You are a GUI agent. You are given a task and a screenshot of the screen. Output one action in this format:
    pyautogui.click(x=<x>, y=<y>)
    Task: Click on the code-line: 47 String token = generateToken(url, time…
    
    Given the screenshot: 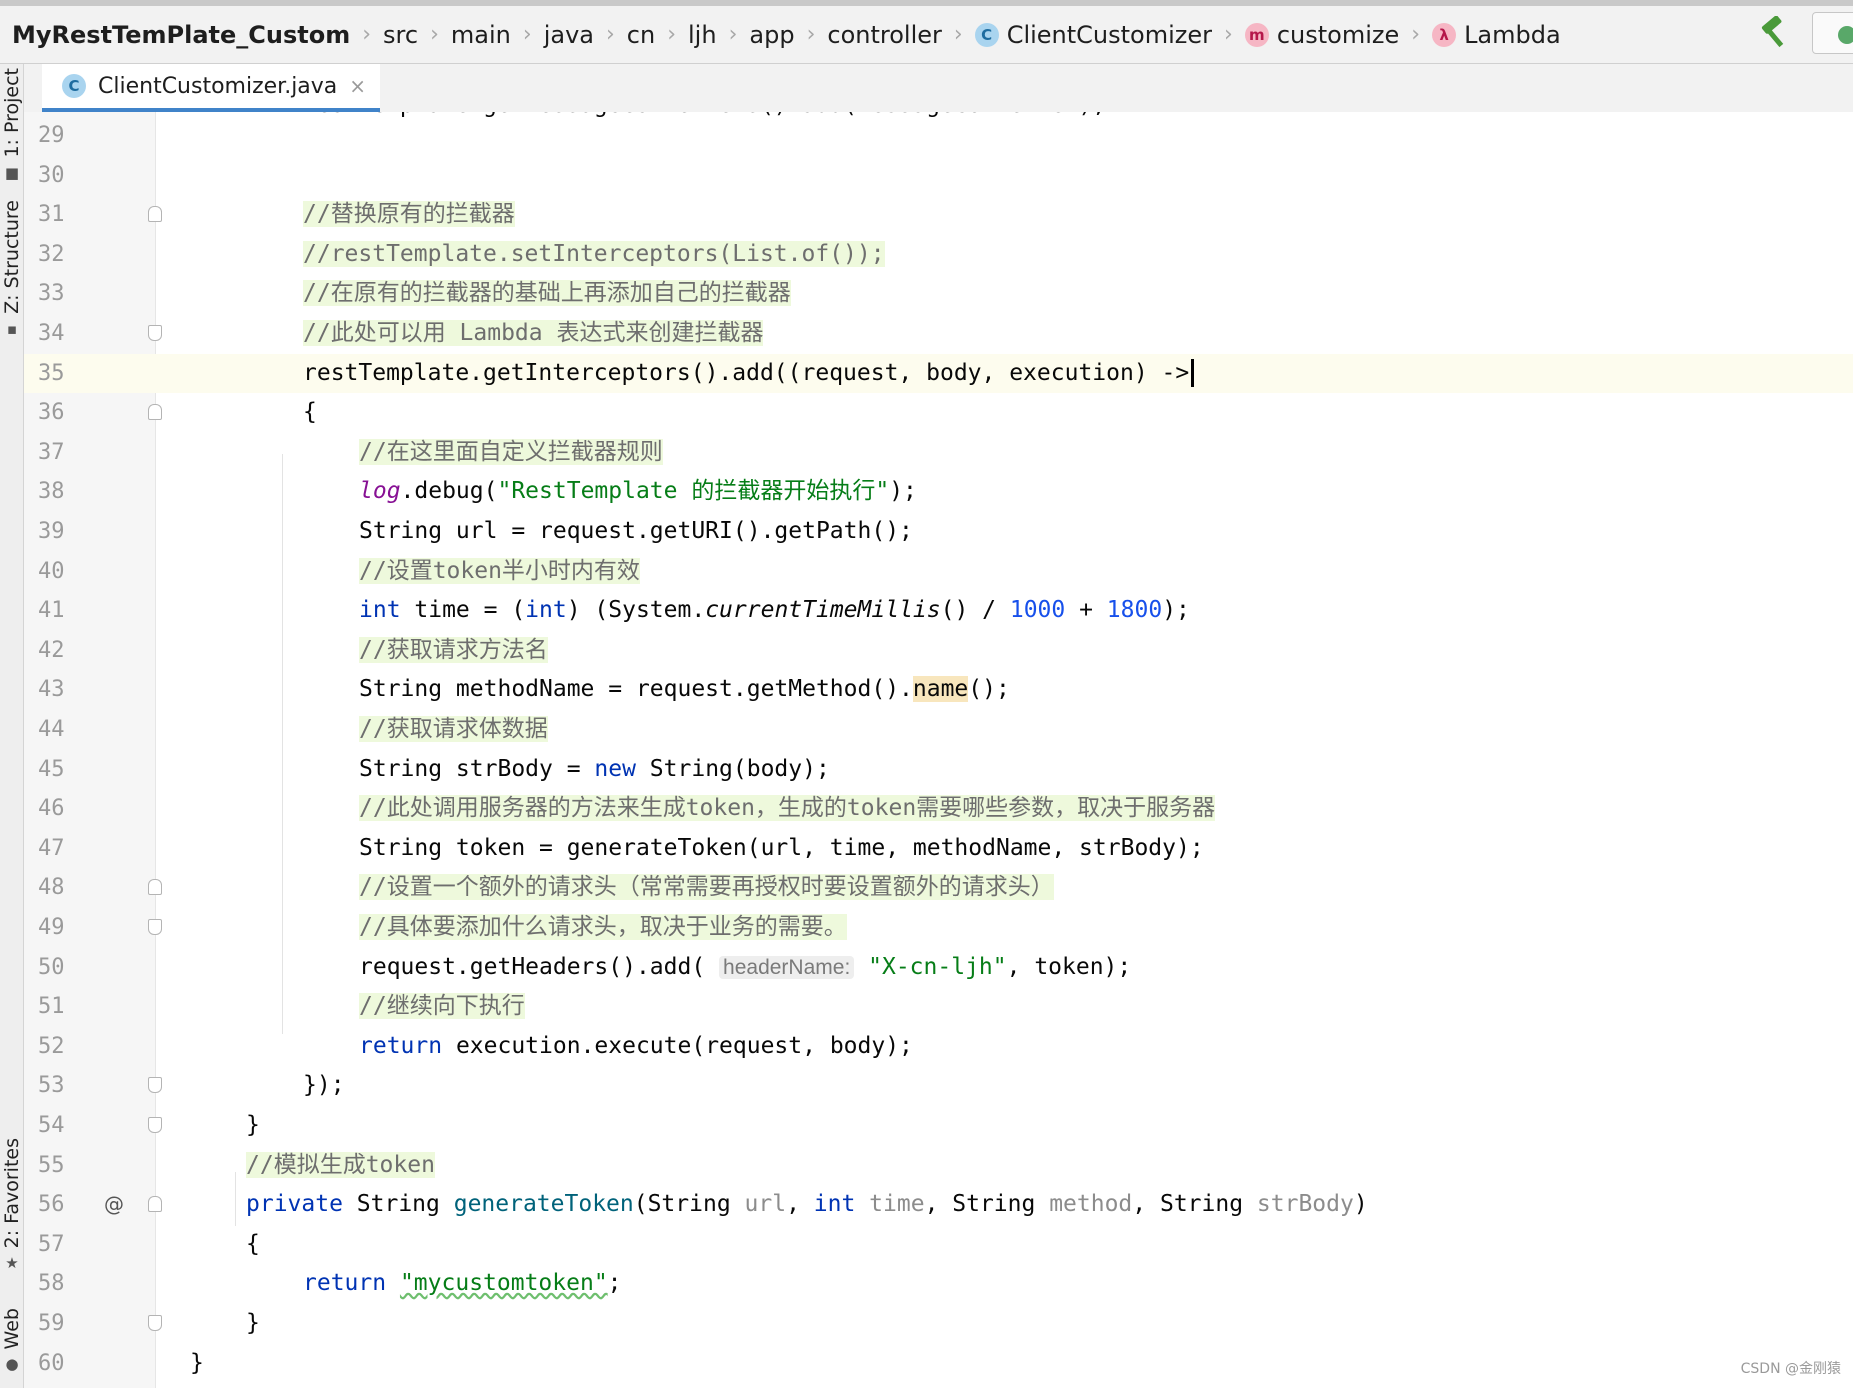 What is the action you would take?
    pyautogui.click(x=938, y=848)
    